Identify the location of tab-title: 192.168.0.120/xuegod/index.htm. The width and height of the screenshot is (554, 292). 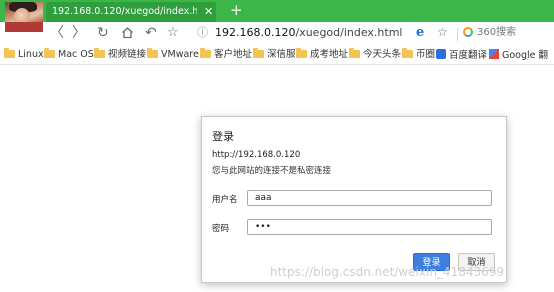
(124, 11).